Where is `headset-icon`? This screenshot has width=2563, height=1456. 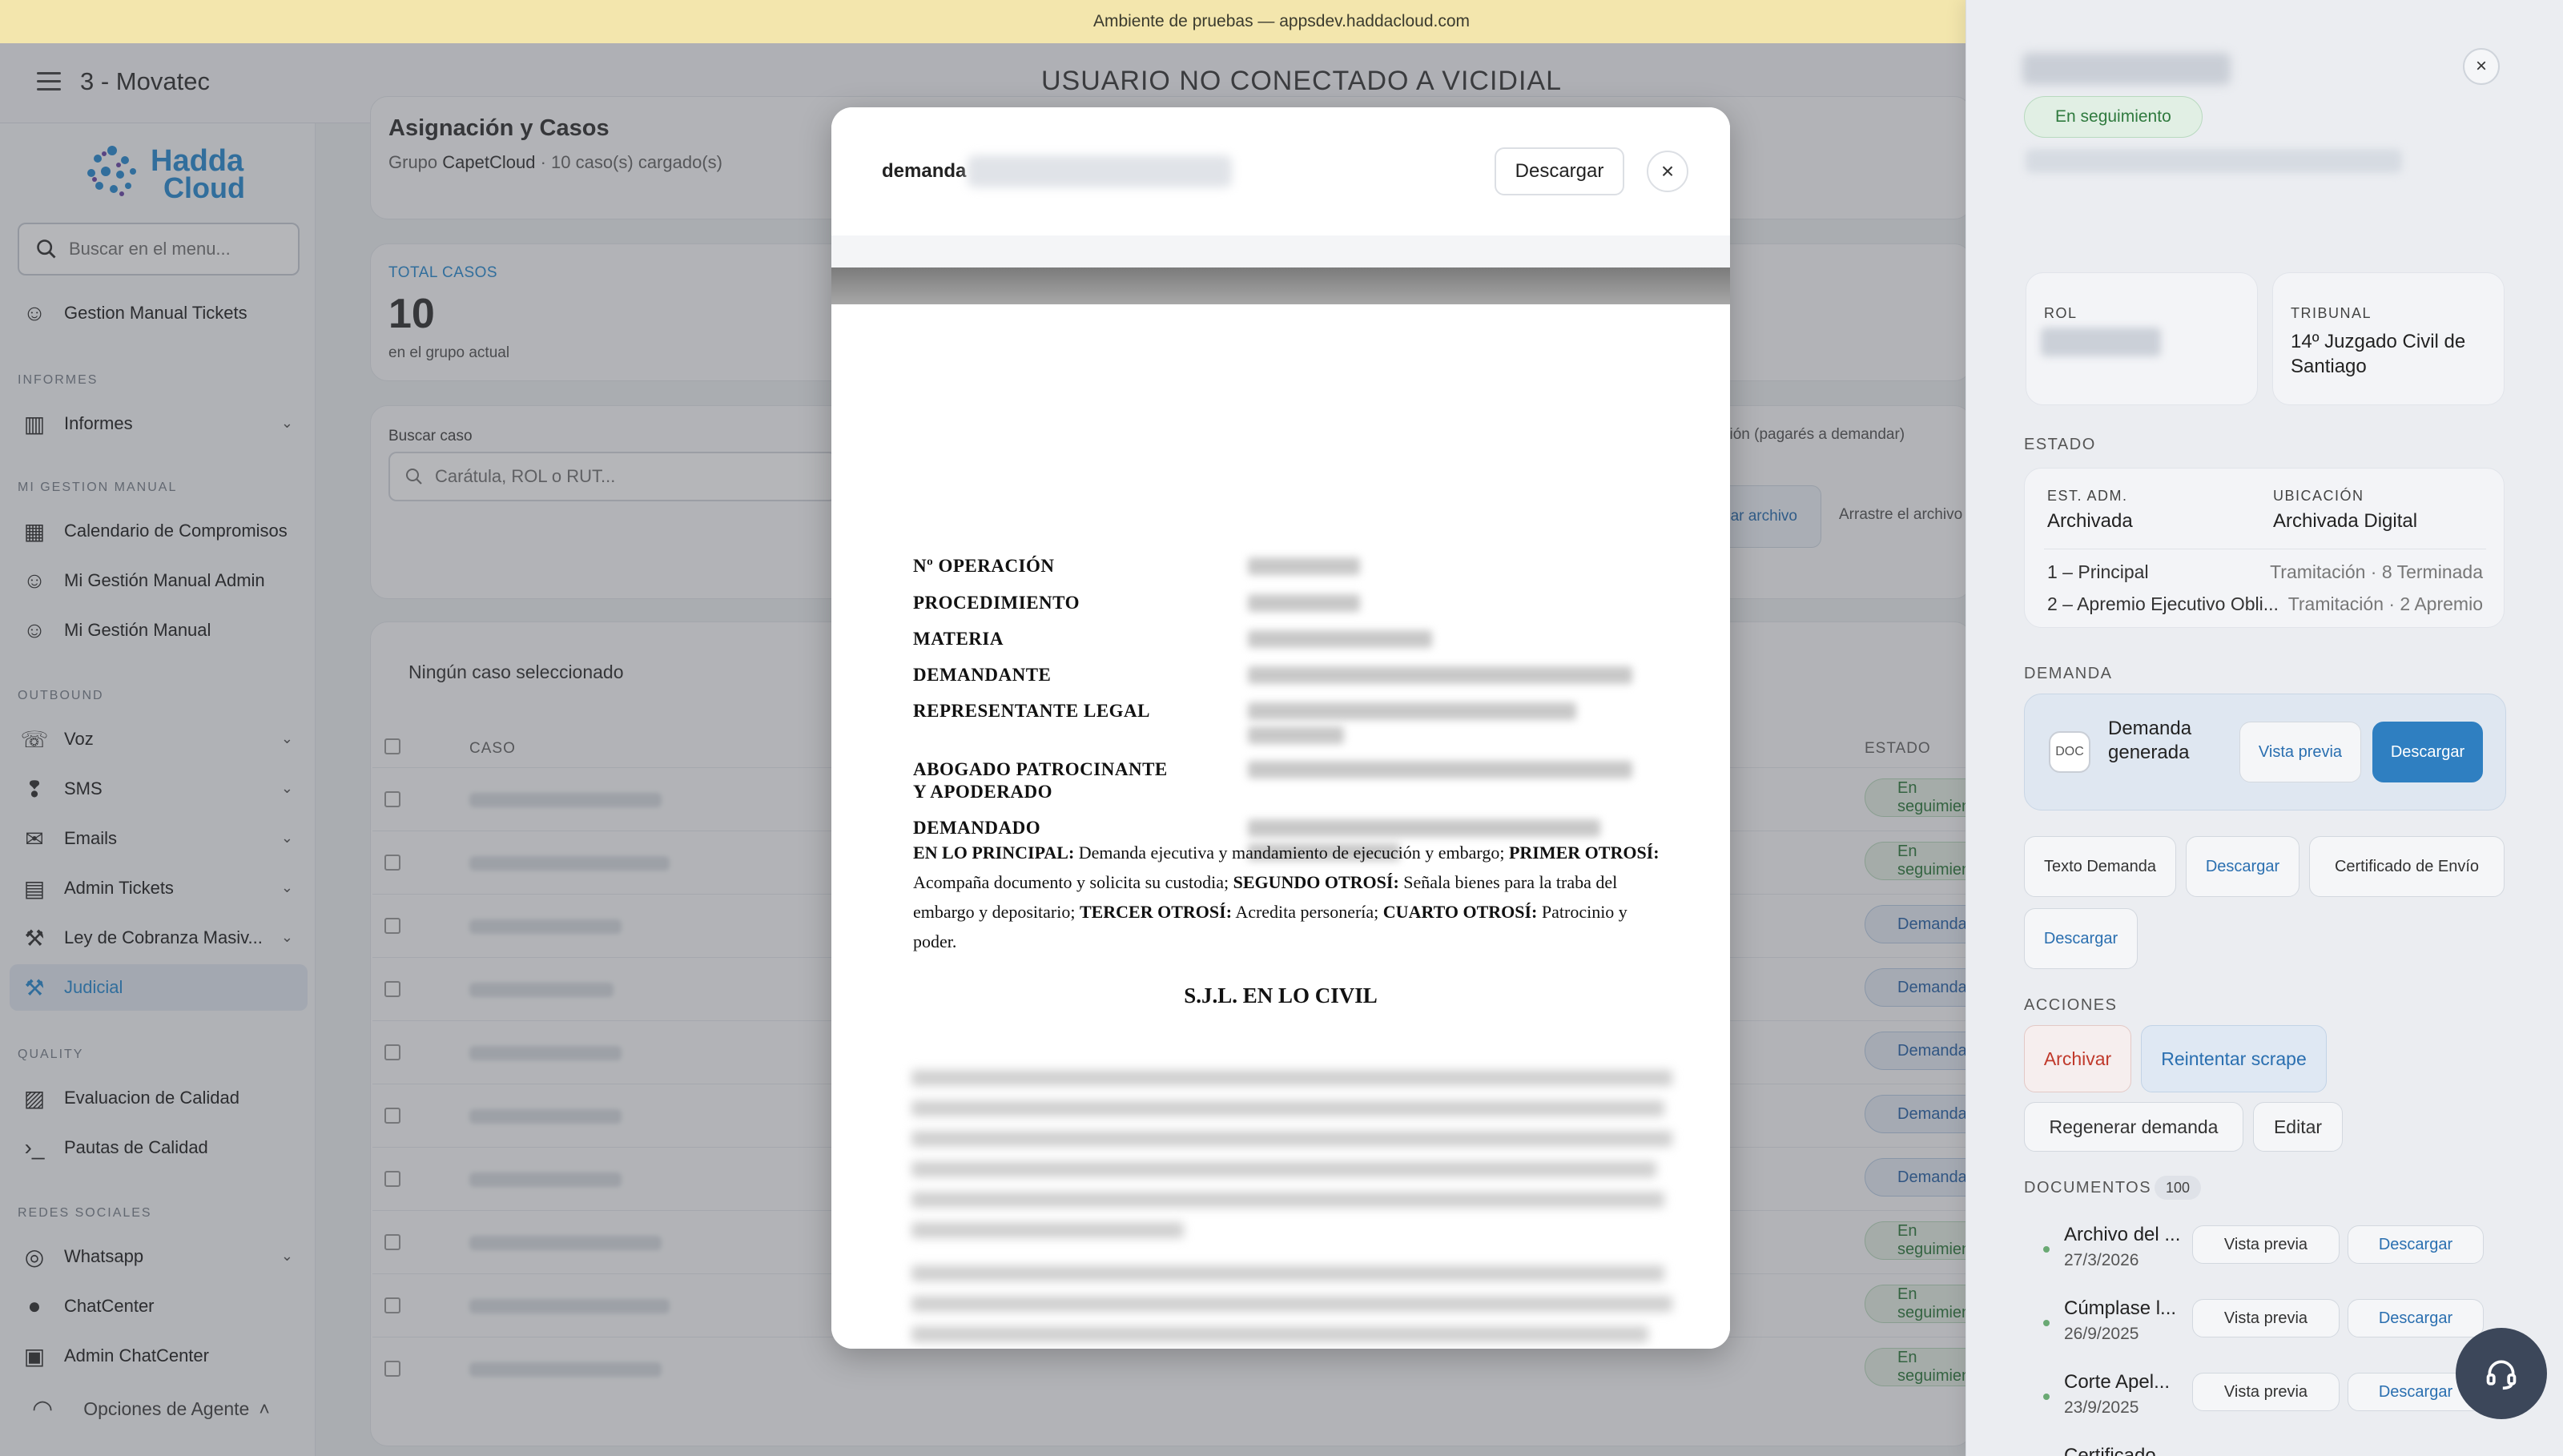 headset-icon is located at coordinates (2501, 1375).